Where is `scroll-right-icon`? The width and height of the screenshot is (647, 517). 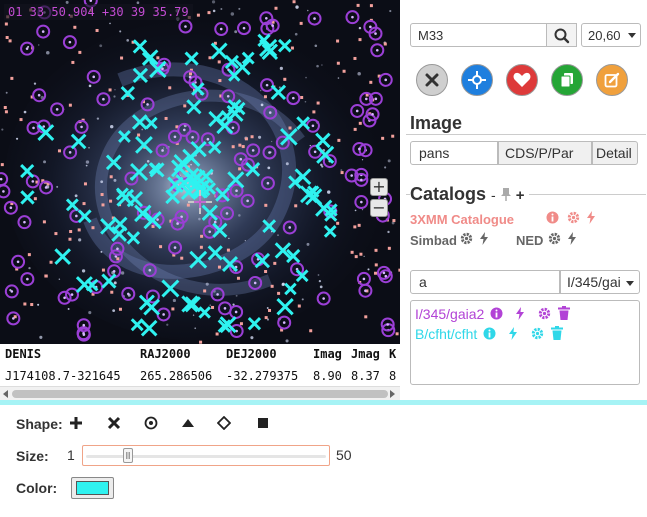
scroll-right-icon is located at coordinates (392, 394).